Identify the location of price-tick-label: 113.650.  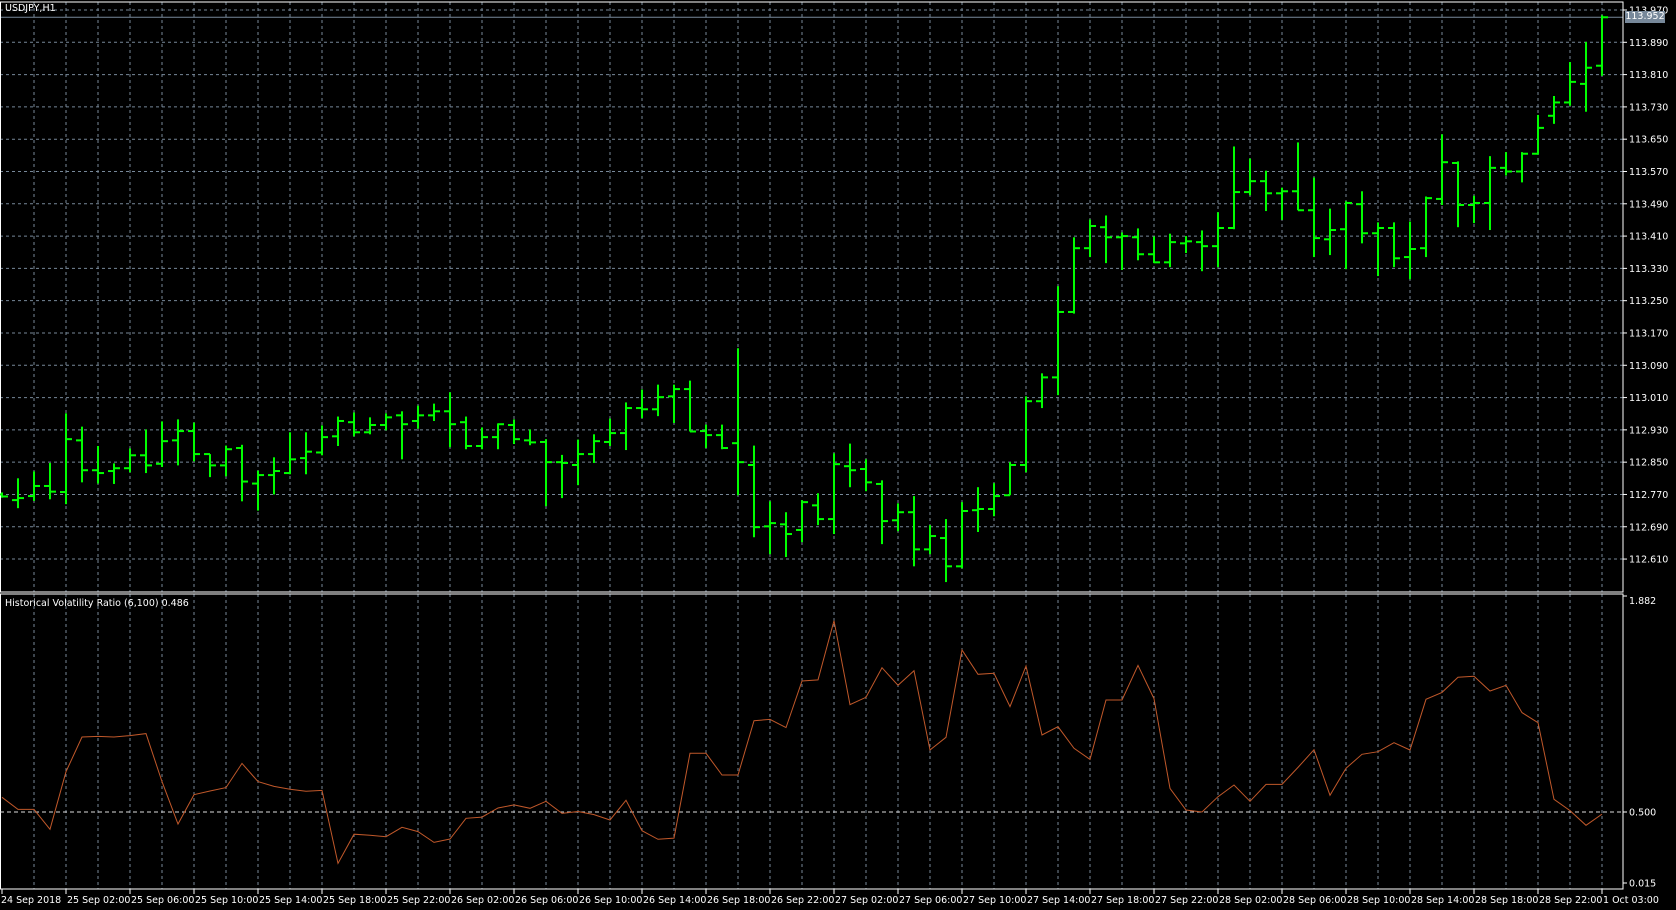
(1648, 140).